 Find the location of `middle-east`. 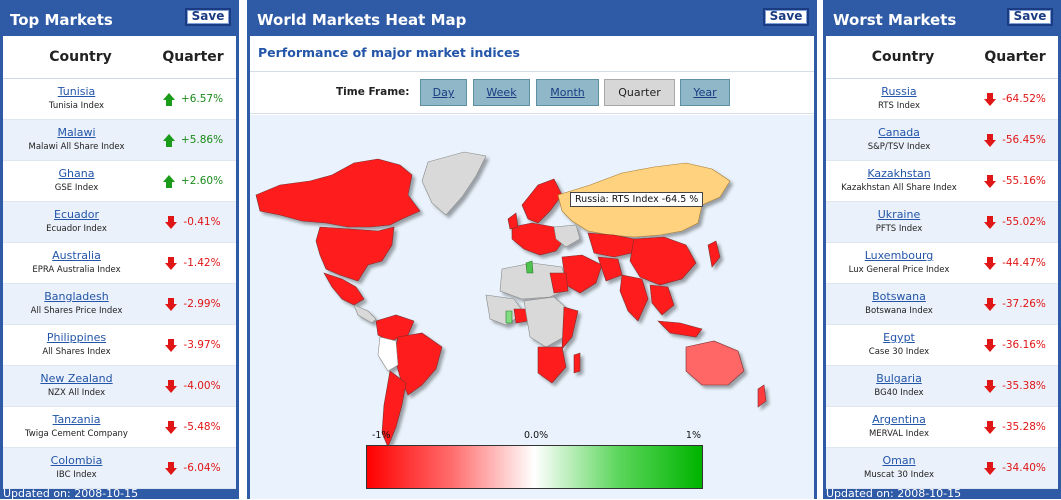

middle-east is located at coordinates (582, 274).